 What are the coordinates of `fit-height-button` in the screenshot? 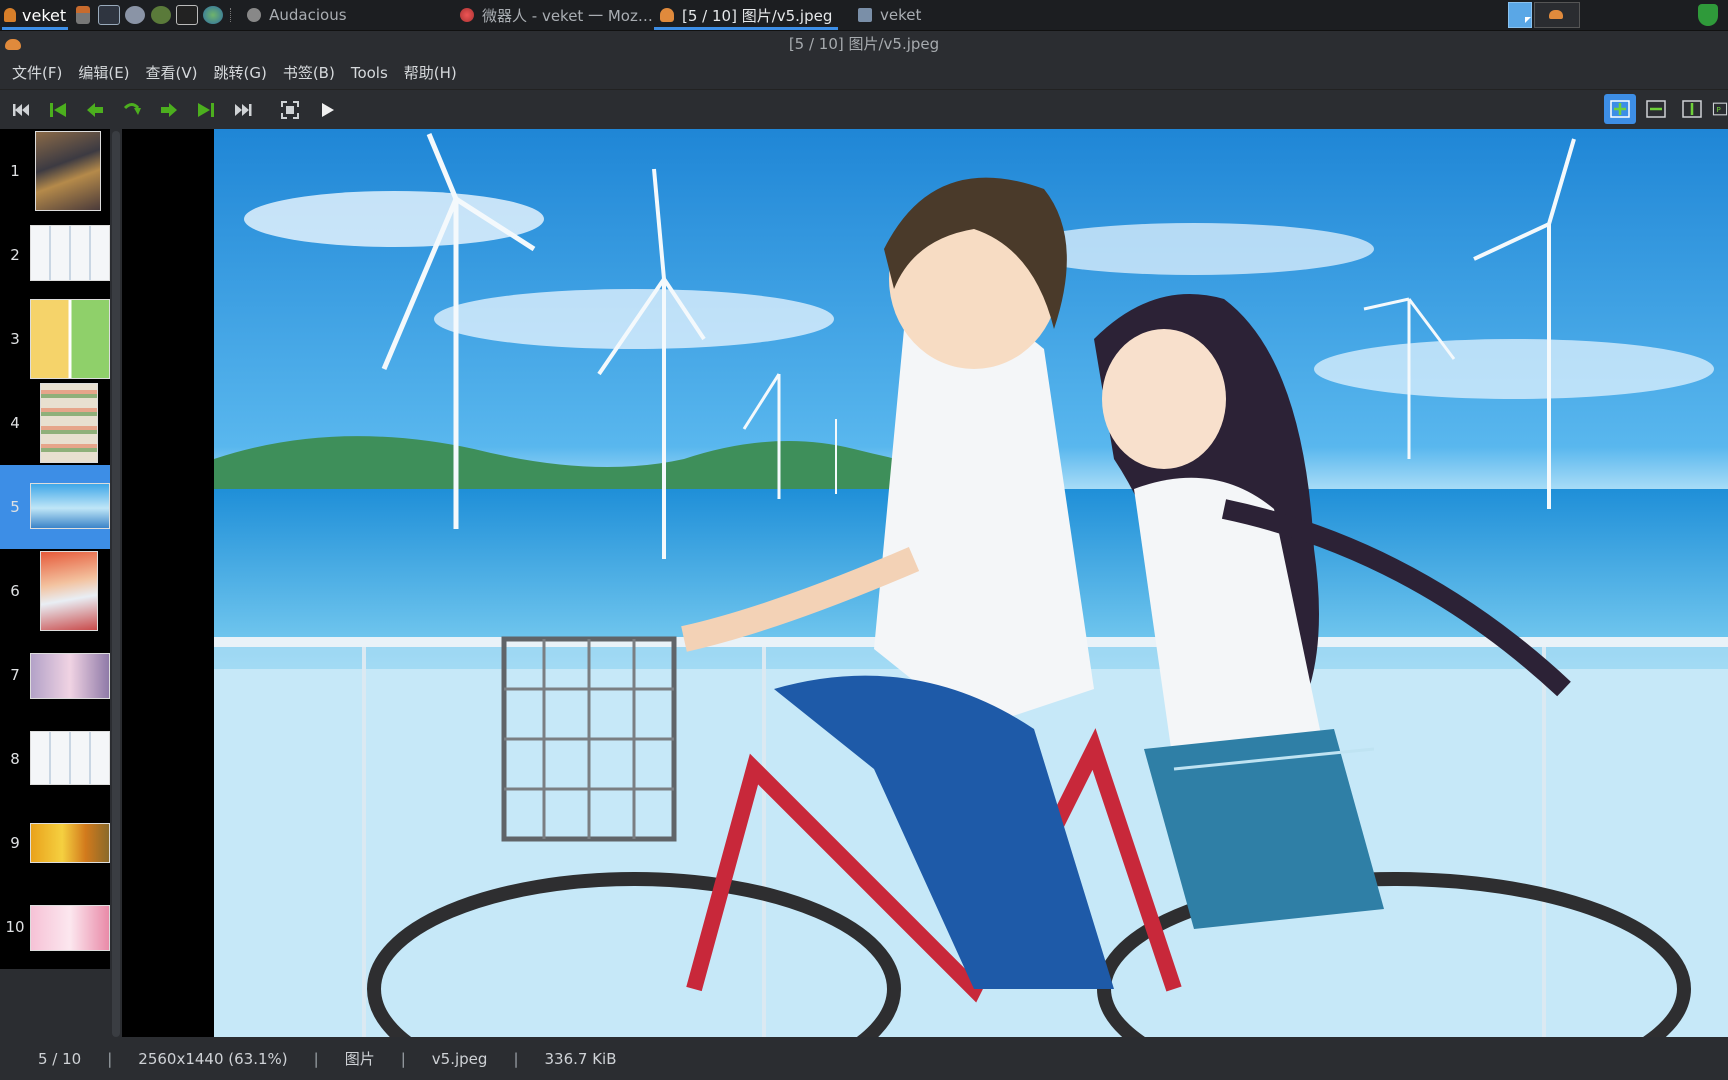 It's located at (1692, 109).